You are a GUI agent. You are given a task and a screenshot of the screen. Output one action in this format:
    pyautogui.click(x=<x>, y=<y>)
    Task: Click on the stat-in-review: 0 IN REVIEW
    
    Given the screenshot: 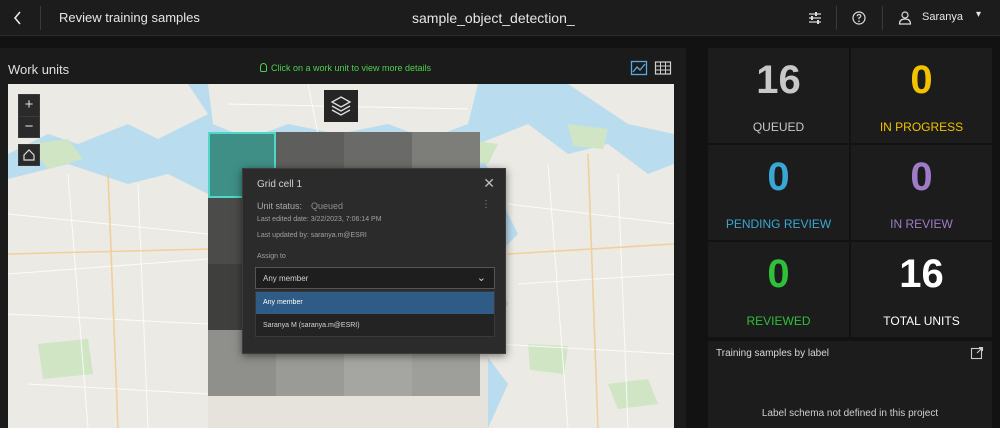 What is the action you would take?
    pyautogui.click(x=921, y=192)
    